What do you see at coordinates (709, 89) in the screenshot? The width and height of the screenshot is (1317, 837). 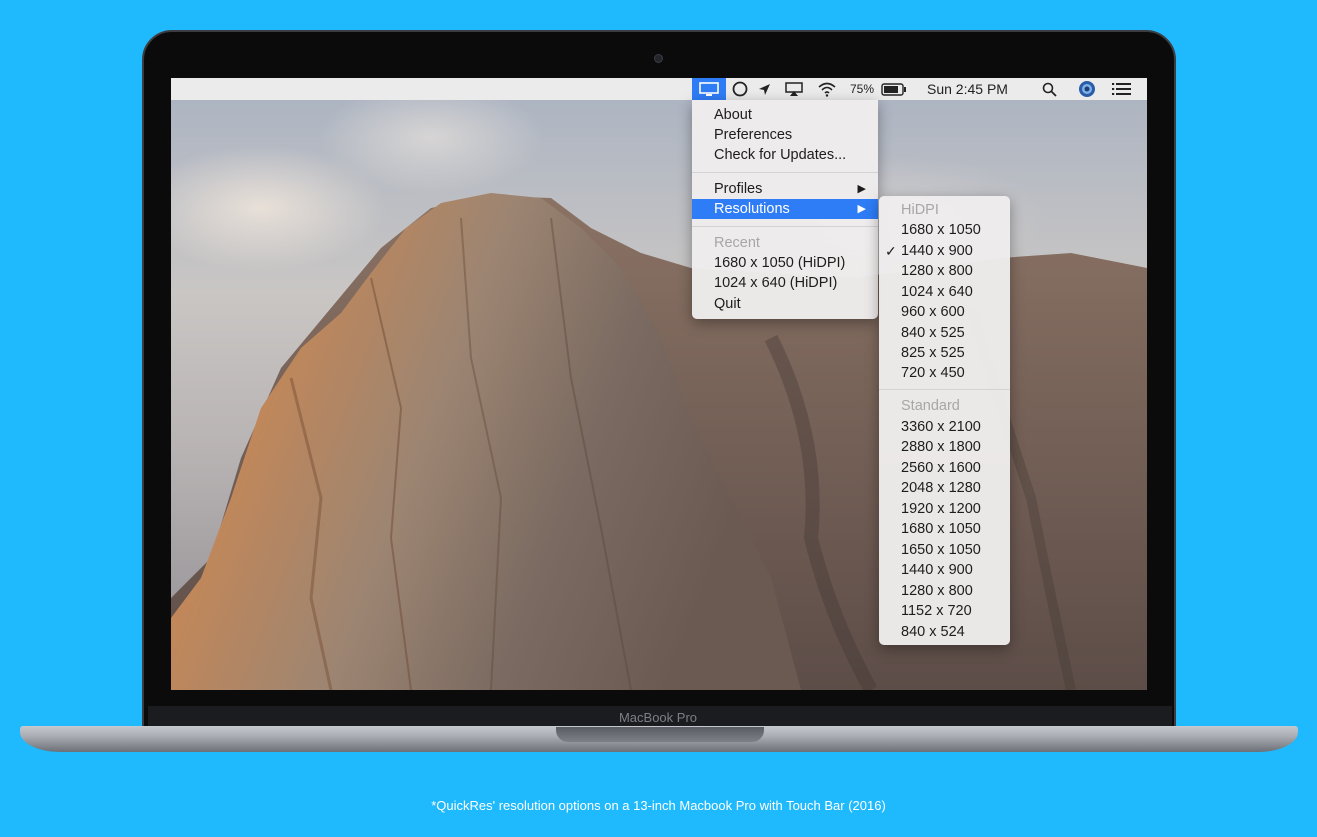 I see `display-icon` at bounding box center [709, 89].